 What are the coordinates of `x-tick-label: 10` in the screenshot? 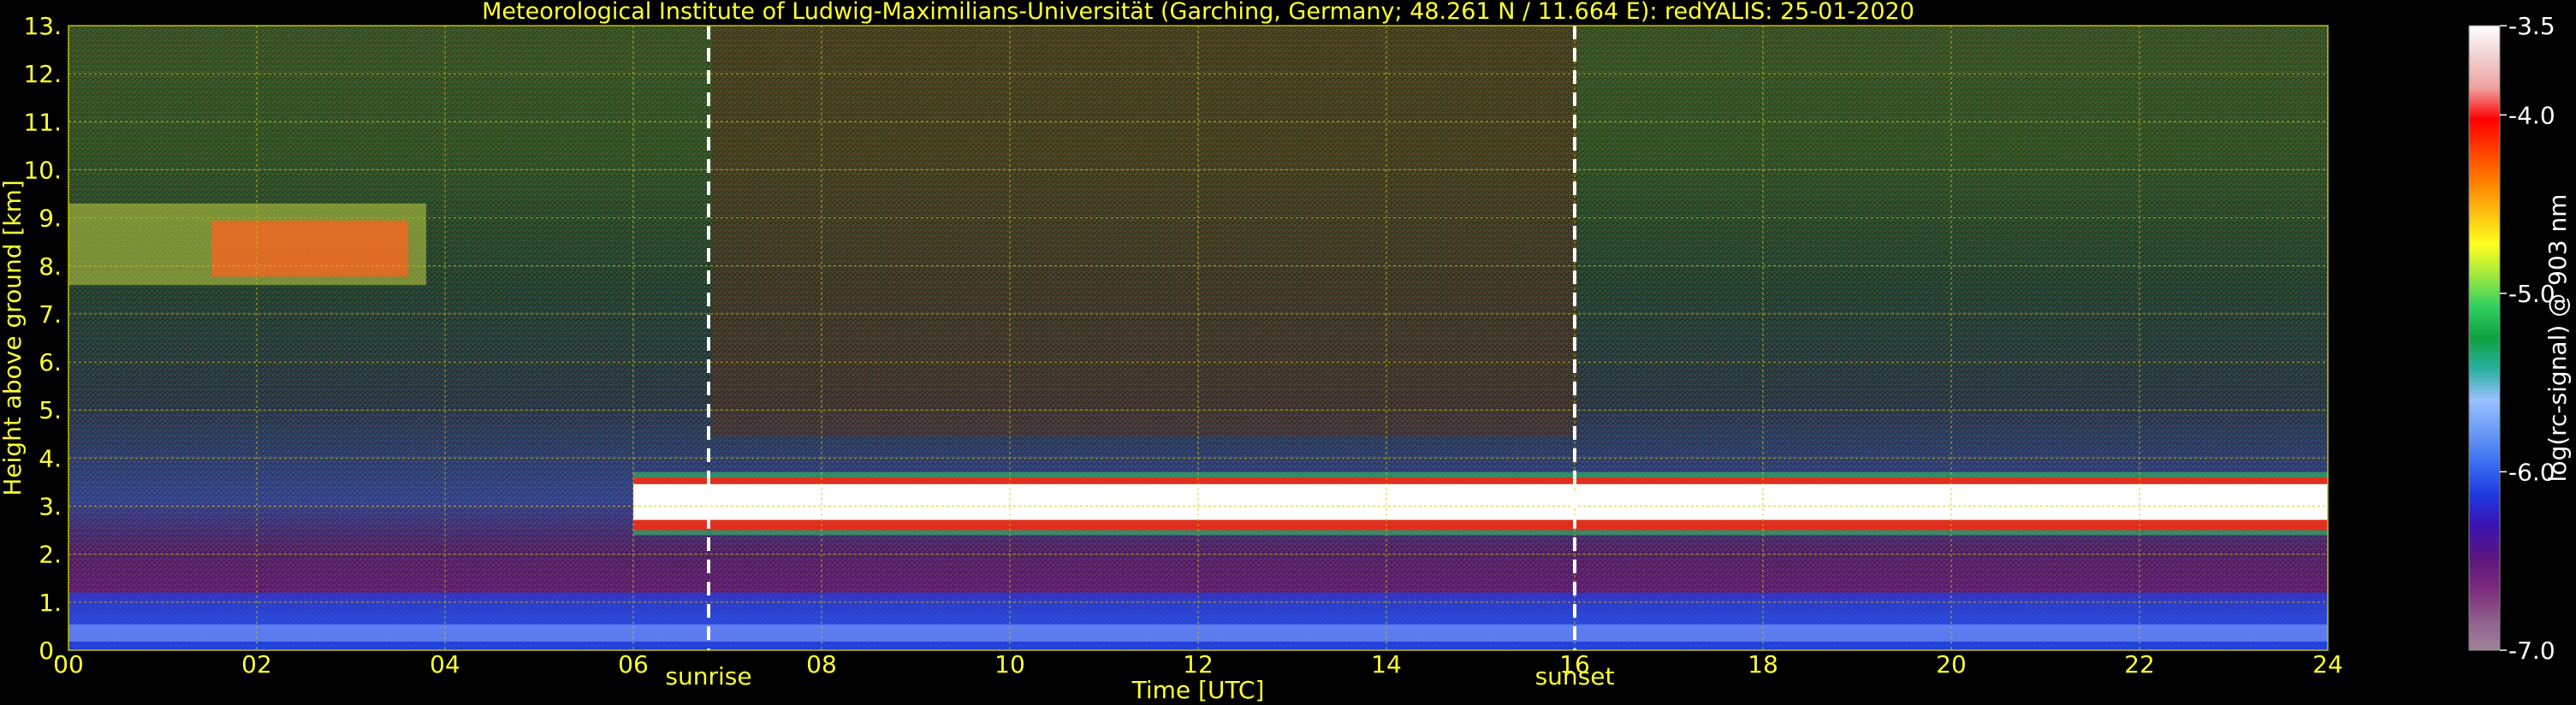 It's located at (1009, 664).